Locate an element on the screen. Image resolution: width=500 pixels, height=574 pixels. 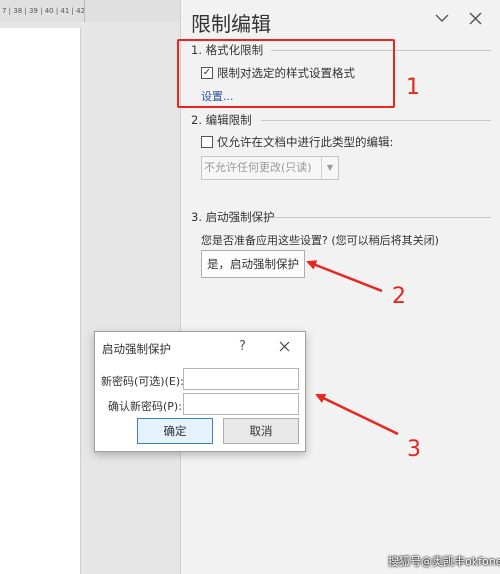
arrow-to-dialog is located at coordinates (357, 414).